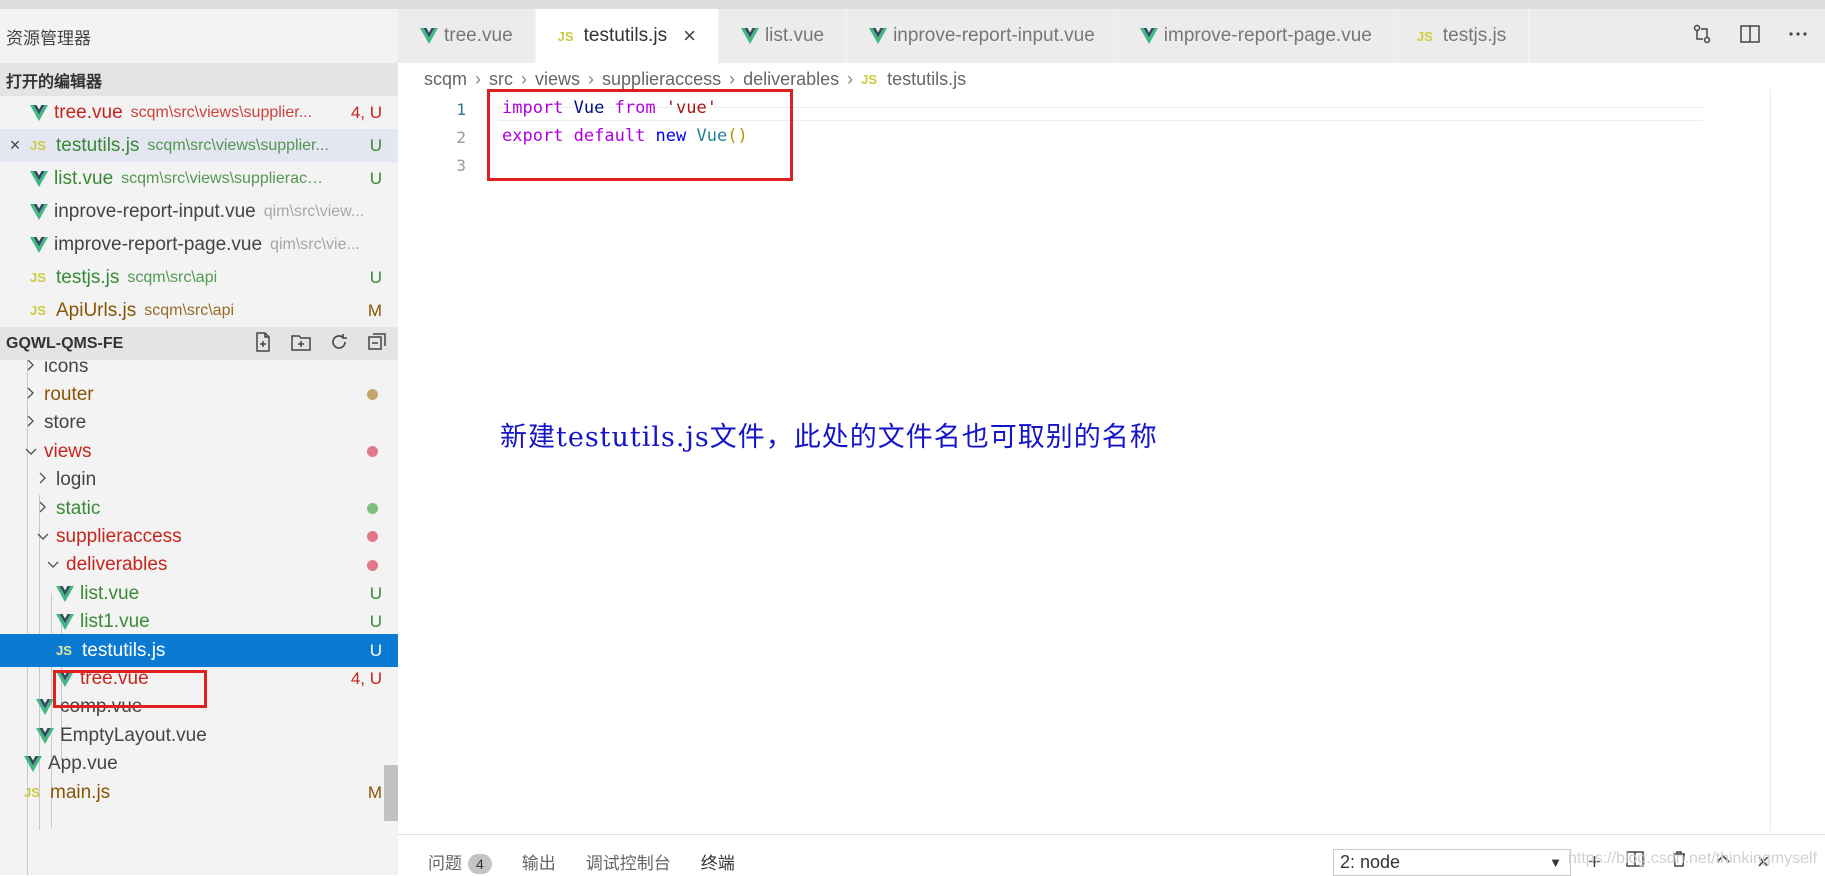 This screenshot has width=1825, height=876. What do you see at coordinates (1750, 36) in the screenshot?
I see `split-editor-icon` at bounding box center [1750, 36].